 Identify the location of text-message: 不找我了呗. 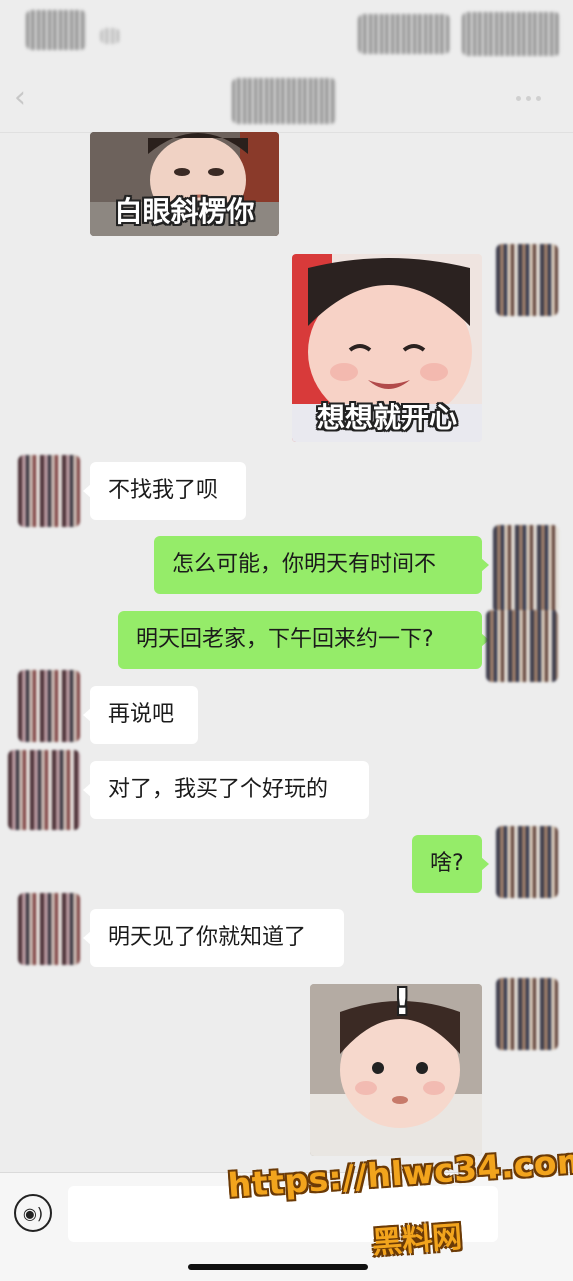
(164, 491).